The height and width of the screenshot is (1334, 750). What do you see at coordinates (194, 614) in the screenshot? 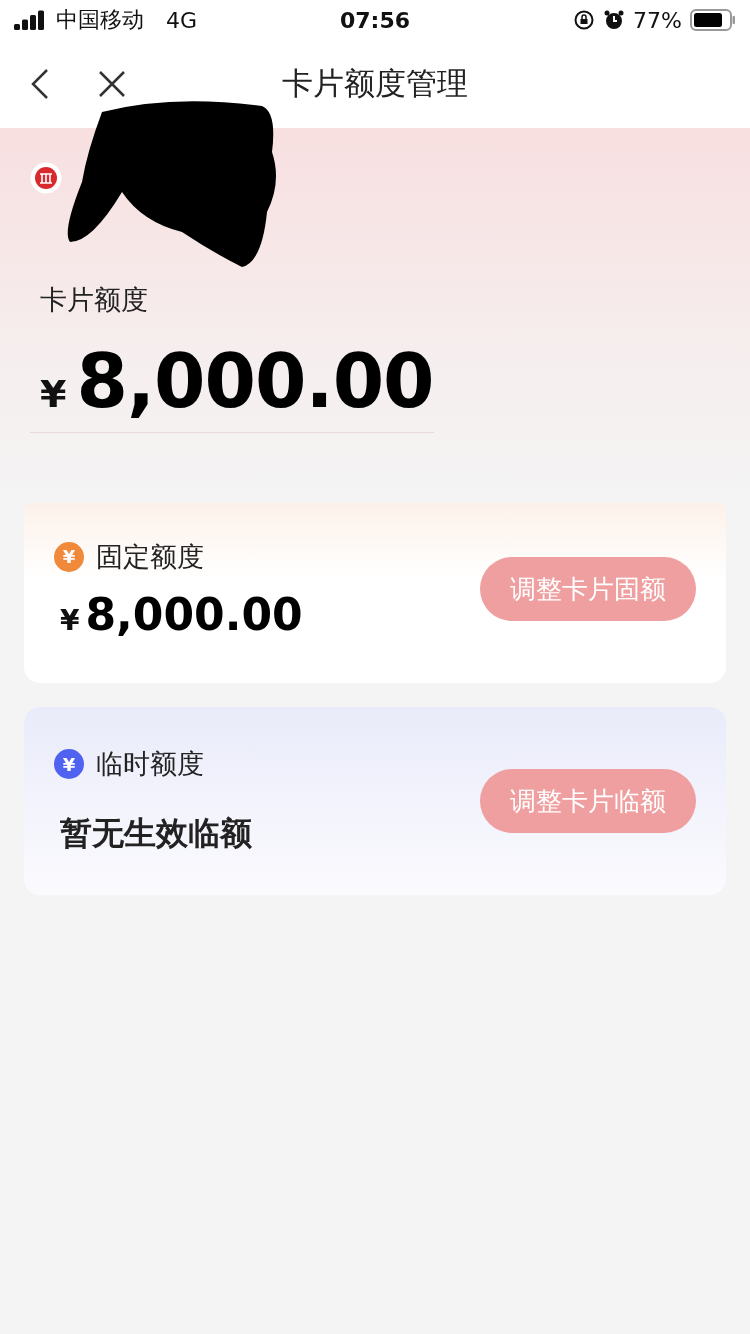
I see `quota-amount: 8,000.00` at bounding box center [194, 614].